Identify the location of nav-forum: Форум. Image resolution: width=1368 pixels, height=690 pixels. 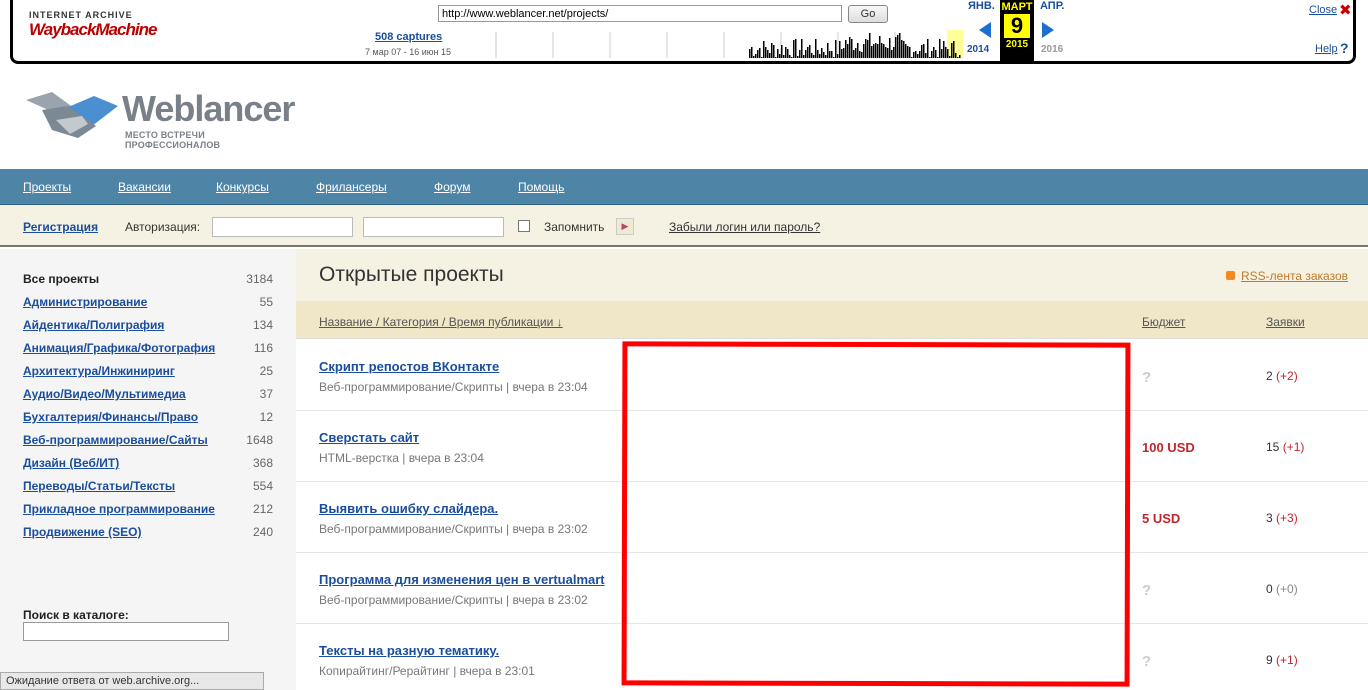
(452, 187).